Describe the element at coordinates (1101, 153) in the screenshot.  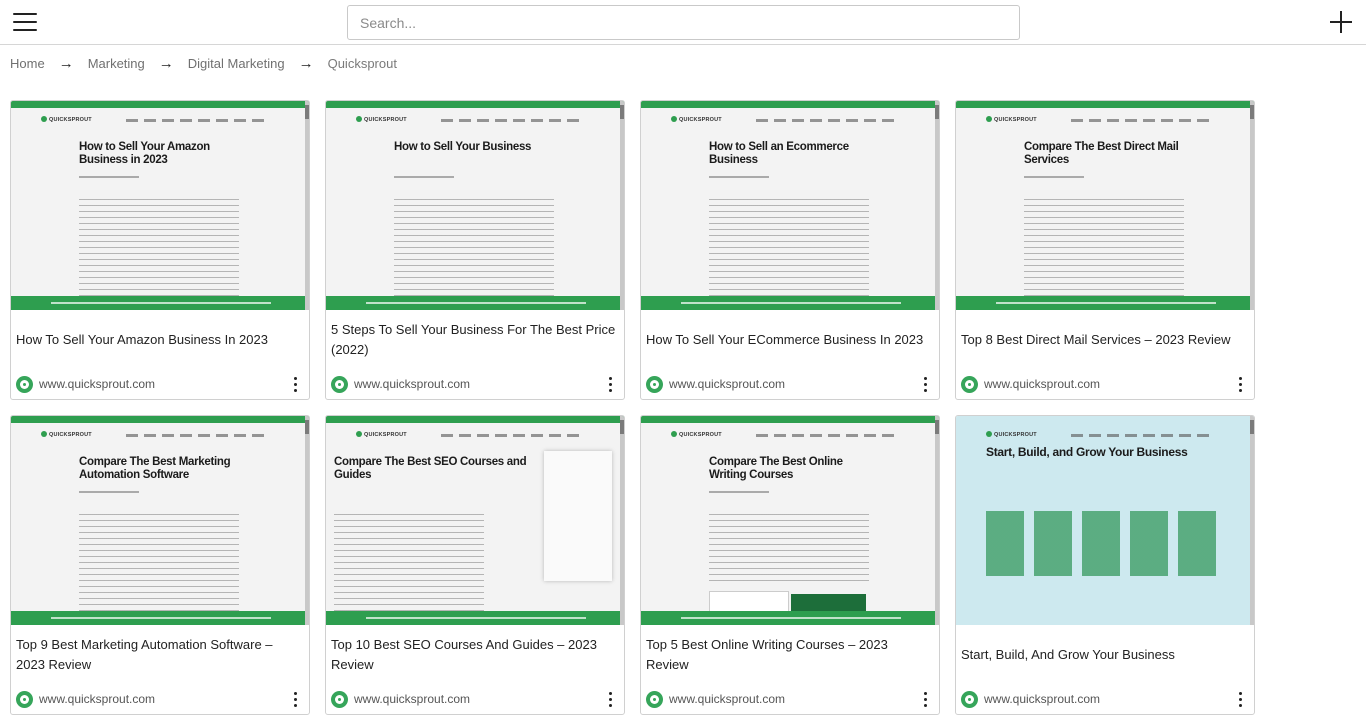
I see `thumbnail-heading: Compare The Best Direct Mail Services` at that location.